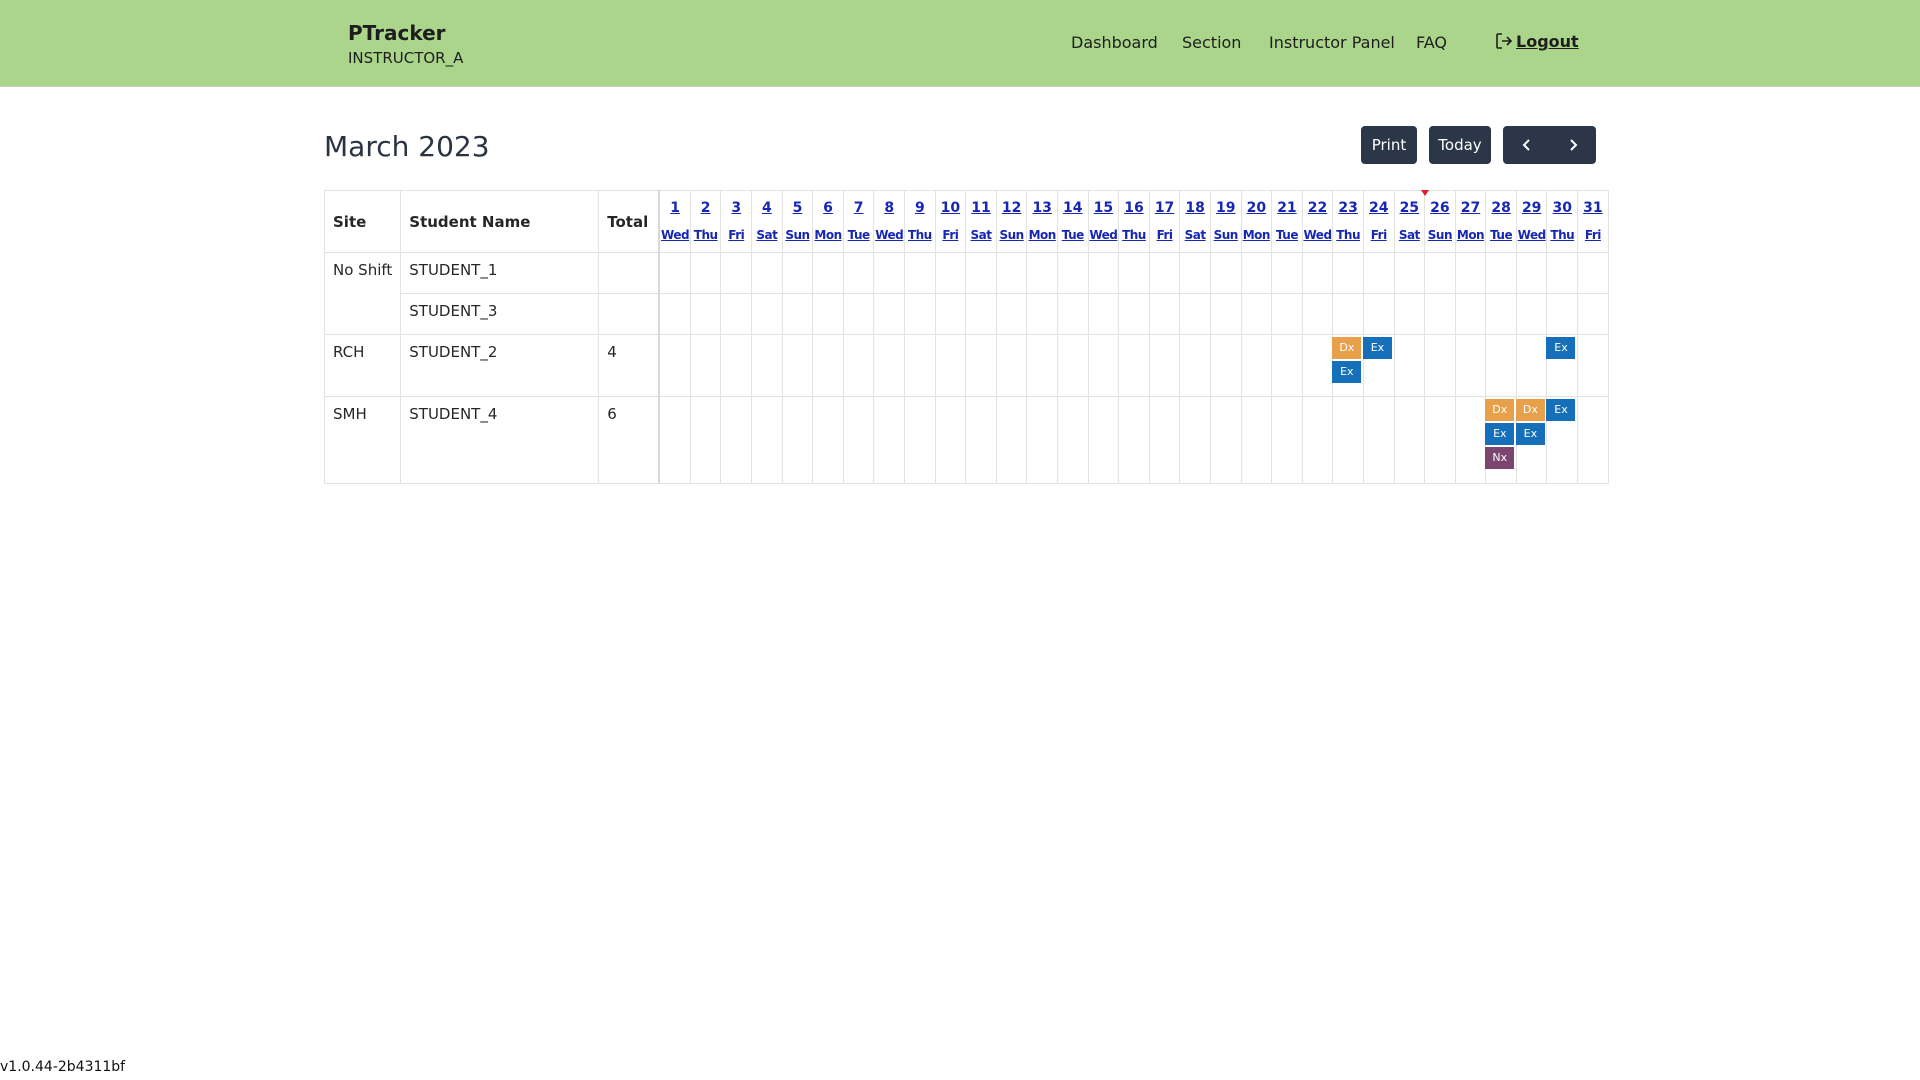  I want to click on day-number-link: 22, so click(1318, 206).